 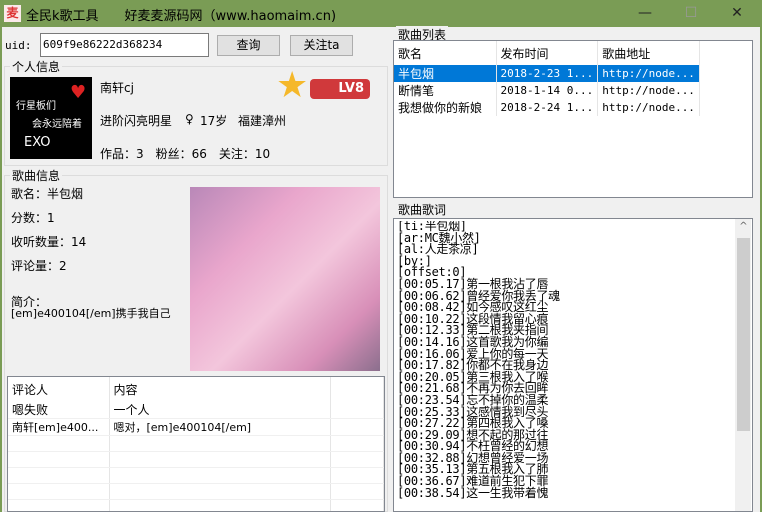 What do you see at coordinates (1, 269) in the screenshot?
I see `window-border` at bounding box center [1, 269].